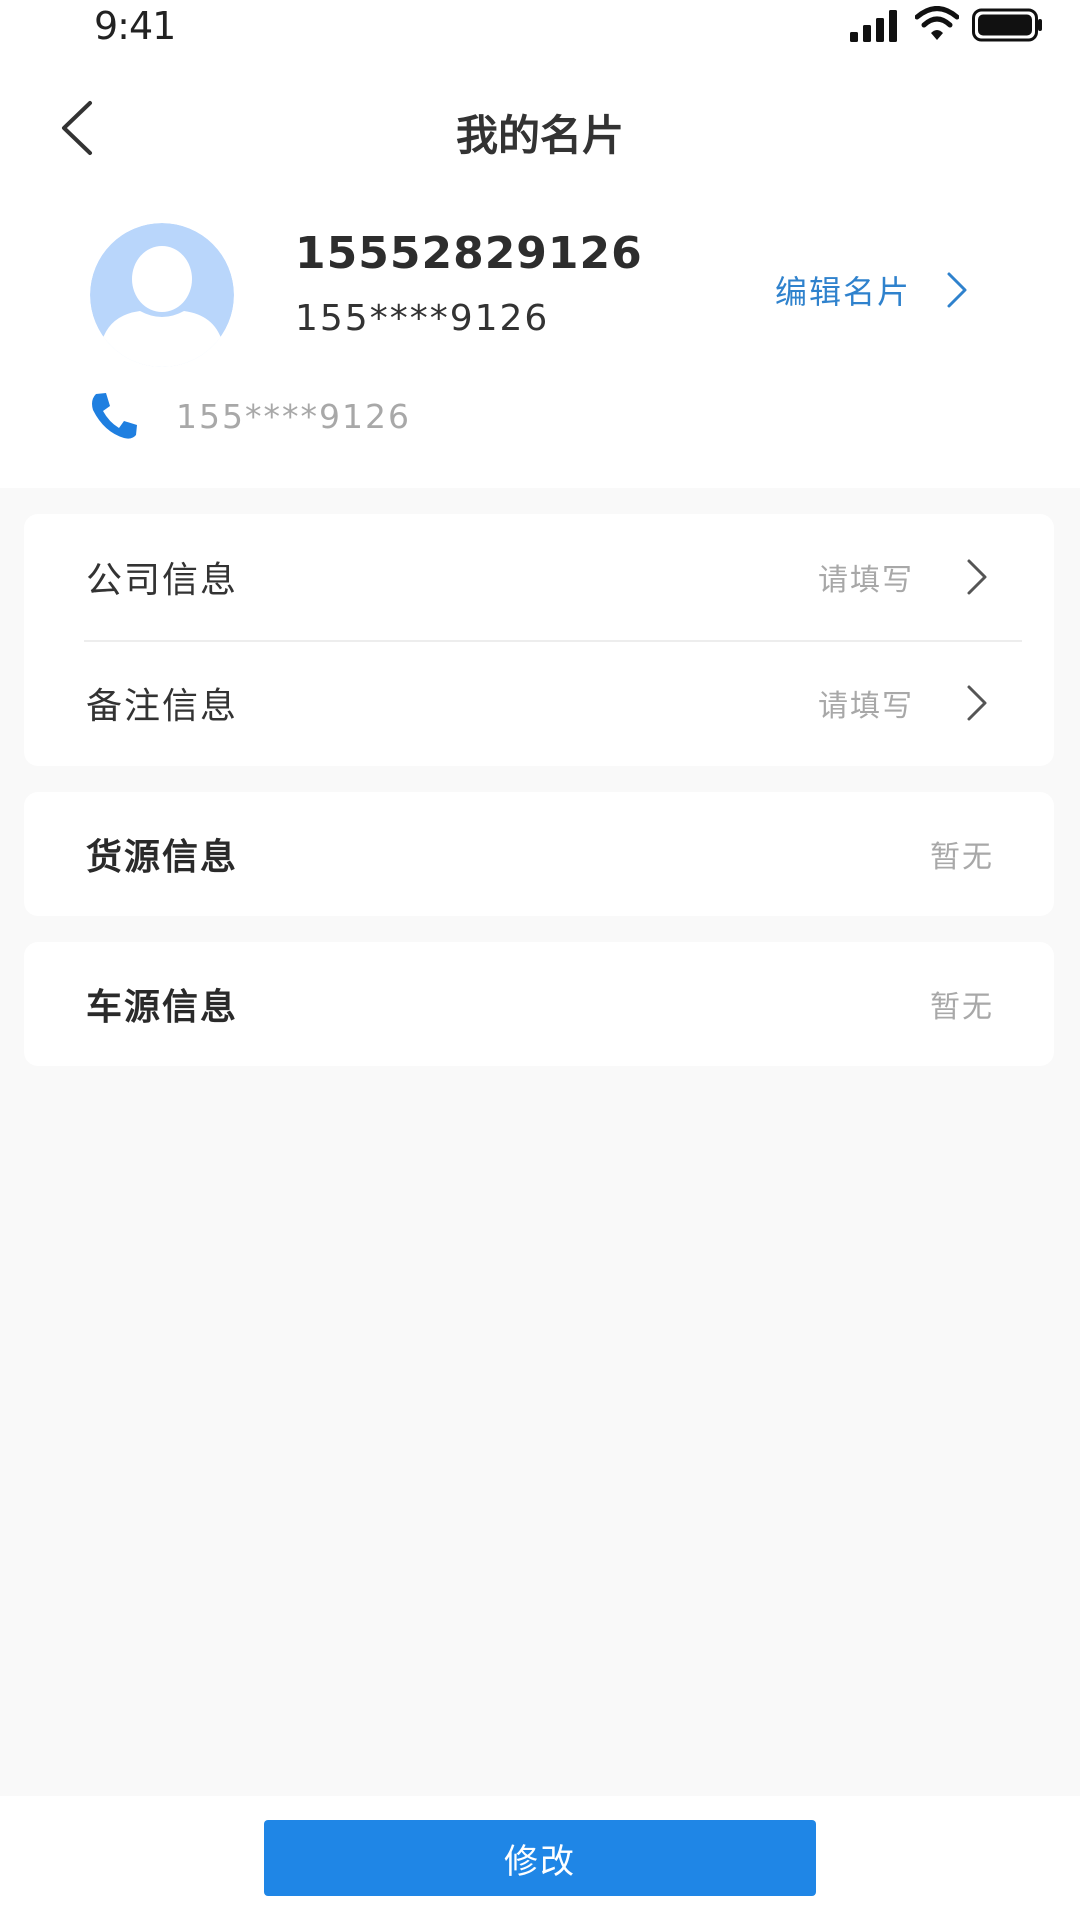 The image size is (1080, 1920). Describe the element at coordinates (843, 292) in the screenshot. I see `edit-card-label: 编辑名片` at that location.